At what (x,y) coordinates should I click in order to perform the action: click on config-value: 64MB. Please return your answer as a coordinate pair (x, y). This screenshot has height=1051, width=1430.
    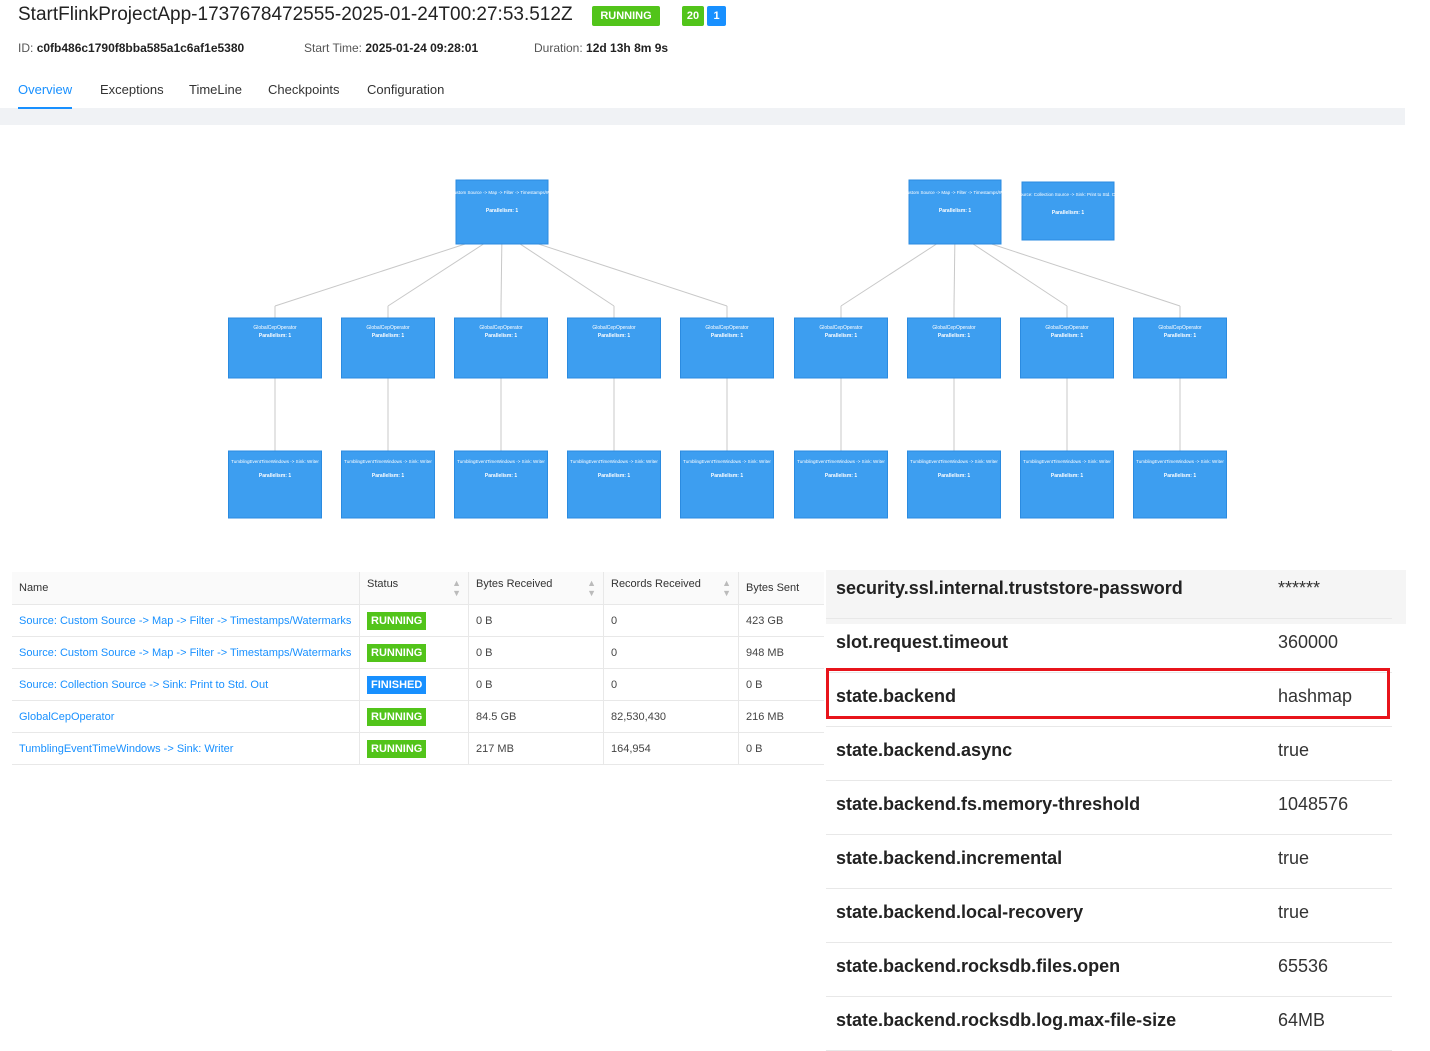
    Looking at the image, I should click on (1302, 1020).